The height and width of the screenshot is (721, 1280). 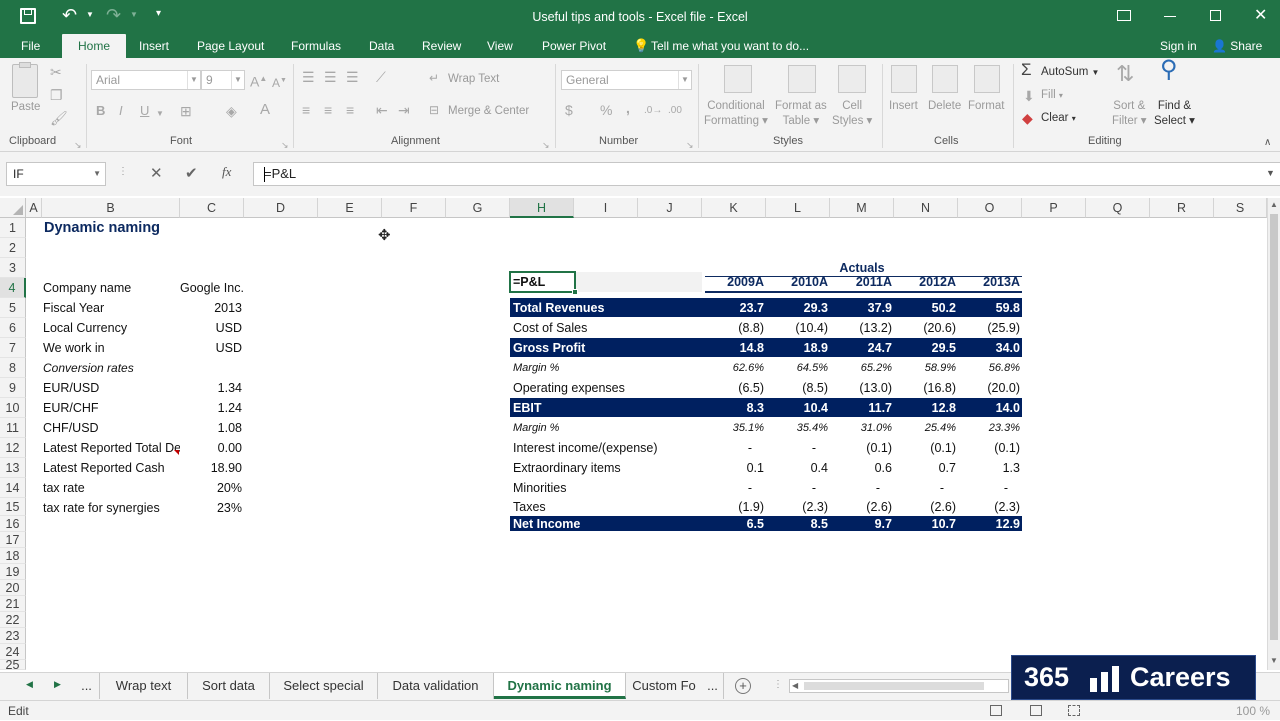 I want to click on row-header-16: 16, so click(x=13, y=524).